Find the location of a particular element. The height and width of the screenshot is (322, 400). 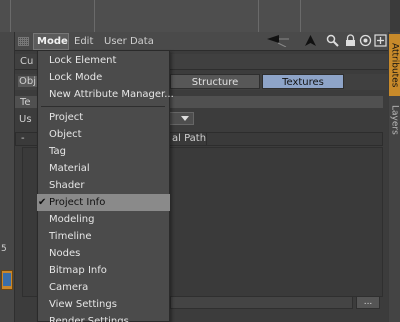

add-icon is located at coordinates (380, 40).